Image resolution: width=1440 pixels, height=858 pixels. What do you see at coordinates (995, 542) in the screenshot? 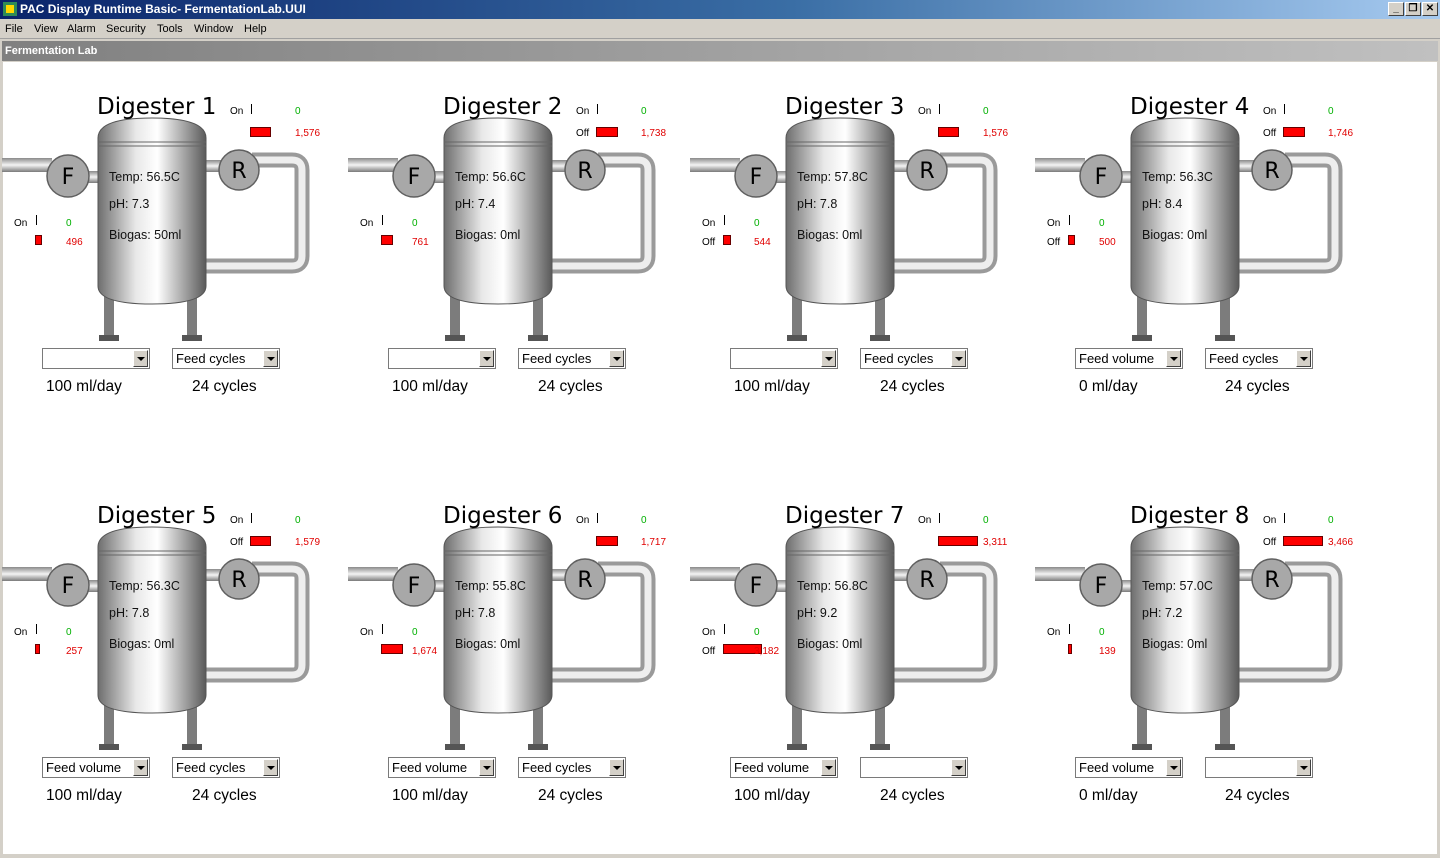
I see `recirc-off-count: 3,311` at bounding box center [995, 542].